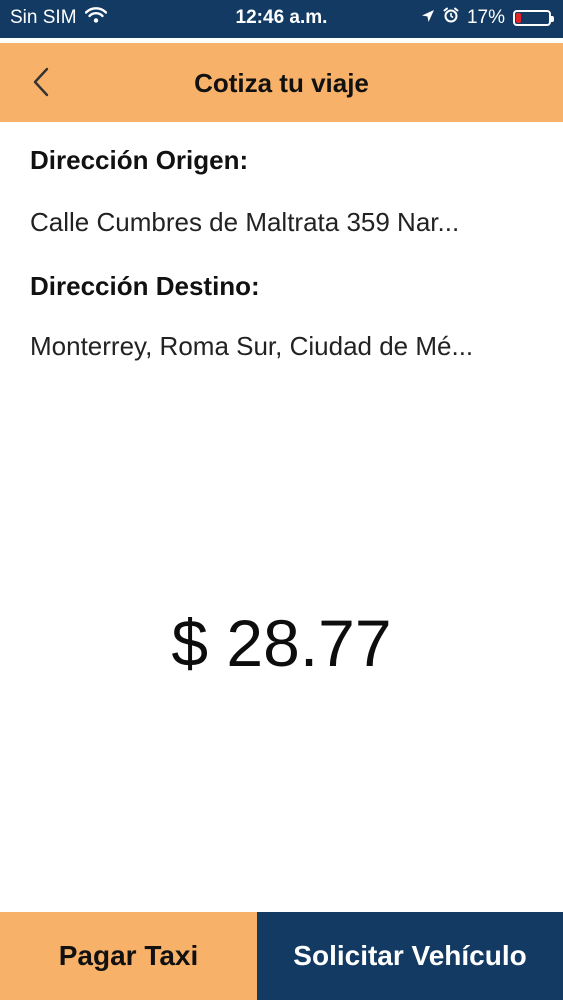  I want to click on status-bar: Sin SIM 12:46 a.m. 17%, so click(281, 19).